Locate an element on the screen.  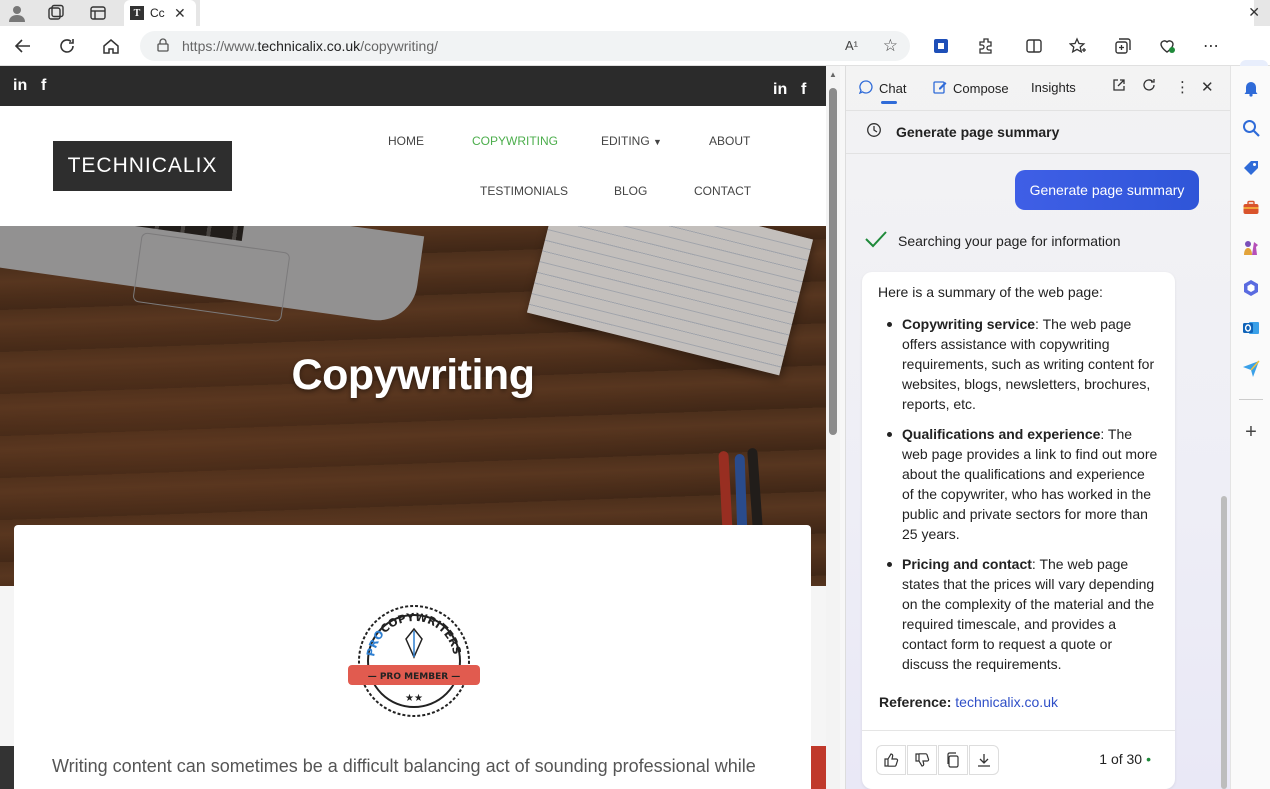
side-image-right is located at coordinates (818, 767).